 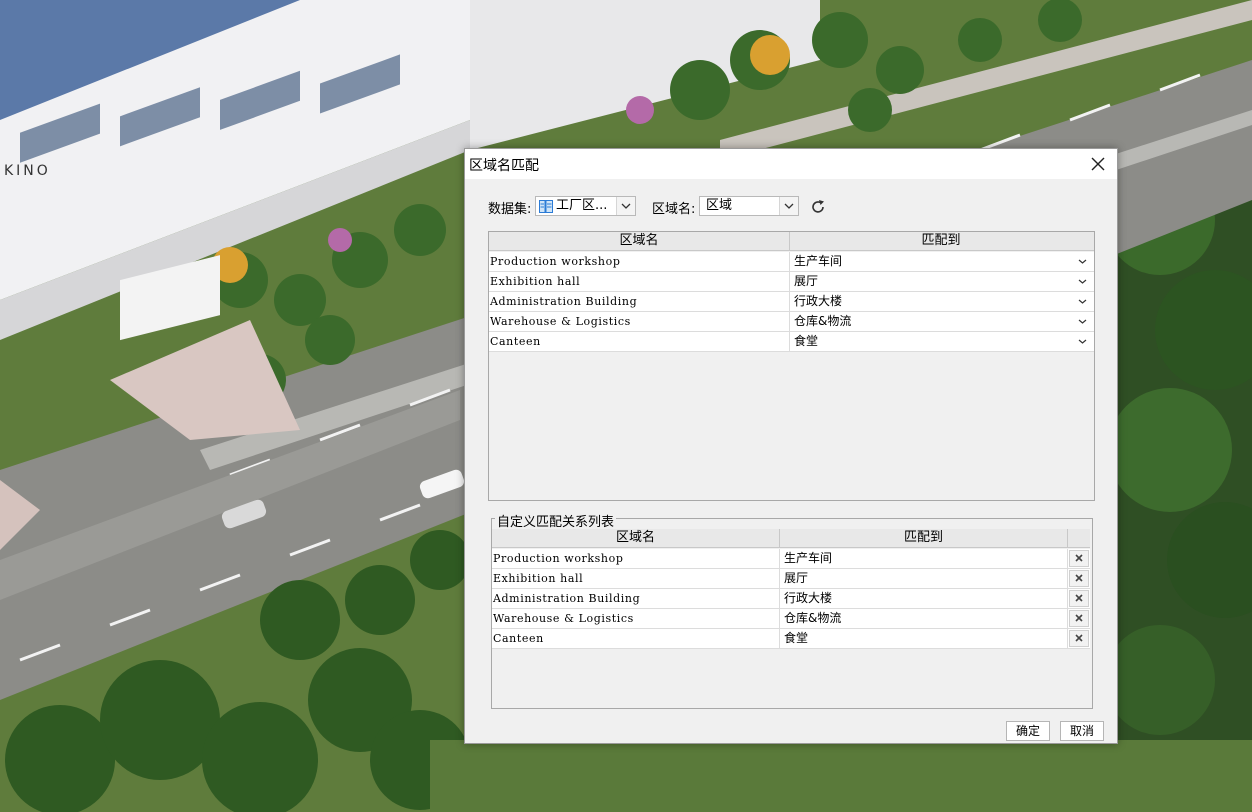 I want to click on match-header-matched-to: 匹配到, so click(x=941, y=240).